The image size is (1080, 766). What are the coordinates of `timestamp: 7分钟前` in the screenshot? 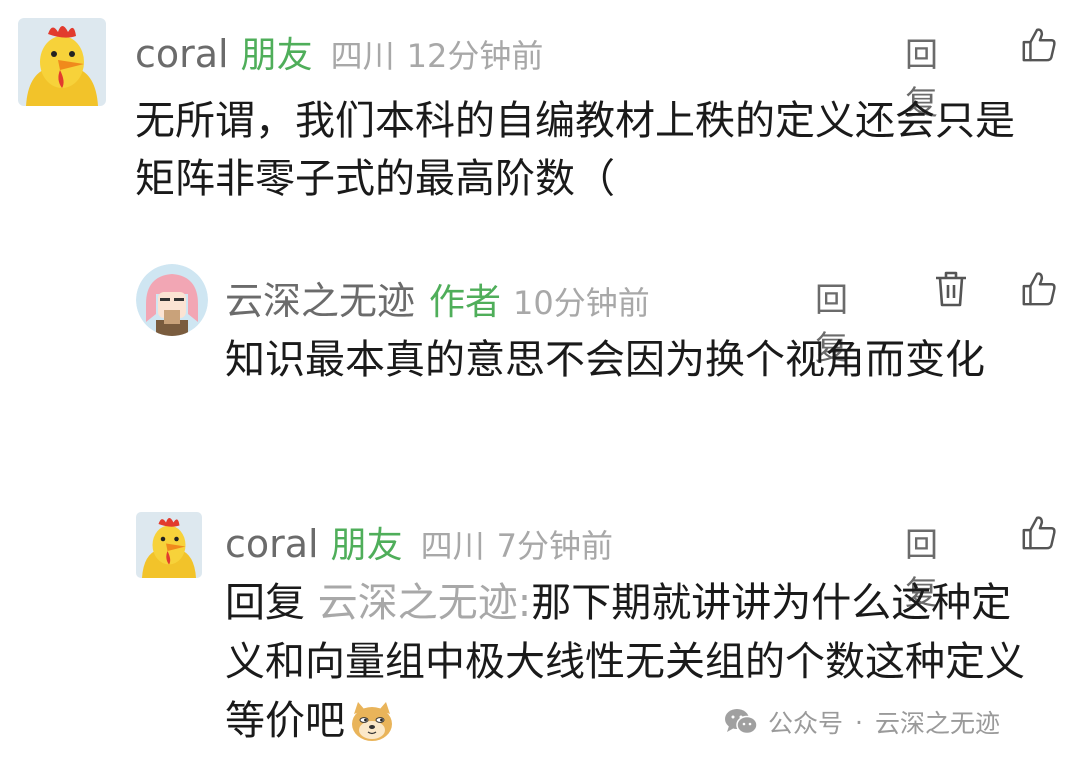 It's located at (555, 546).